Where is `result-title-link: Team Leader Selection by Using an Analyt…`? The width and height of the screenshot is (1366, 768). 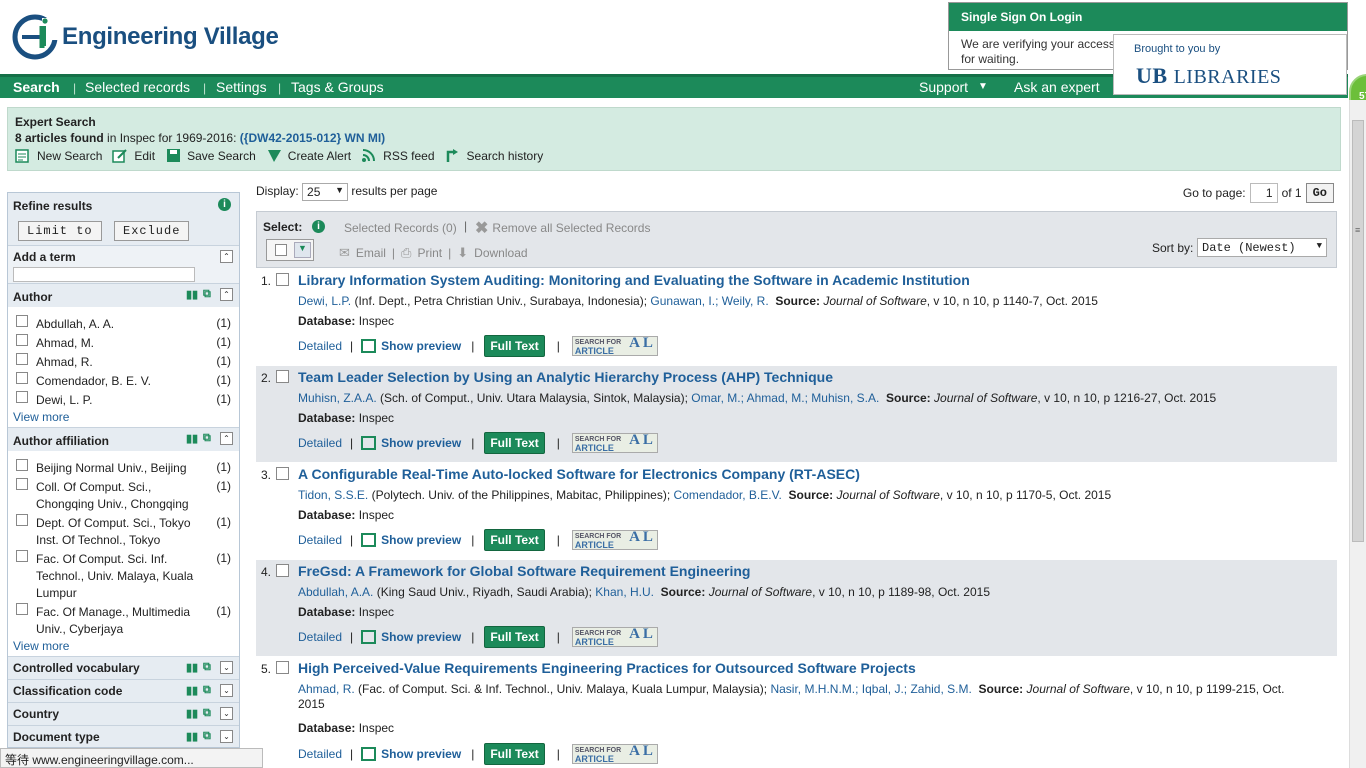
result-title-link: Team Leader Selection by Using an Analyt… is located at coordinates (565, 377).